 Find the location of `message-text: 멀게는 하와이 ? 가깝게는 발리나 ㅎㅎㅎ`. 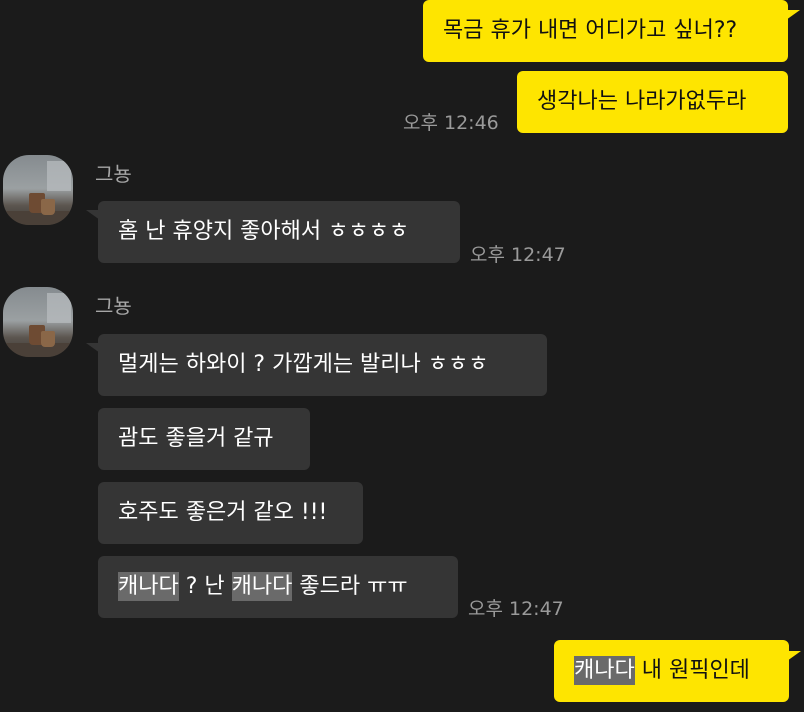

message-text: 멀게는 하와이 ? 가깝게는 발리나 ㅎㅎㅎ is located at coordinates (303, 364).